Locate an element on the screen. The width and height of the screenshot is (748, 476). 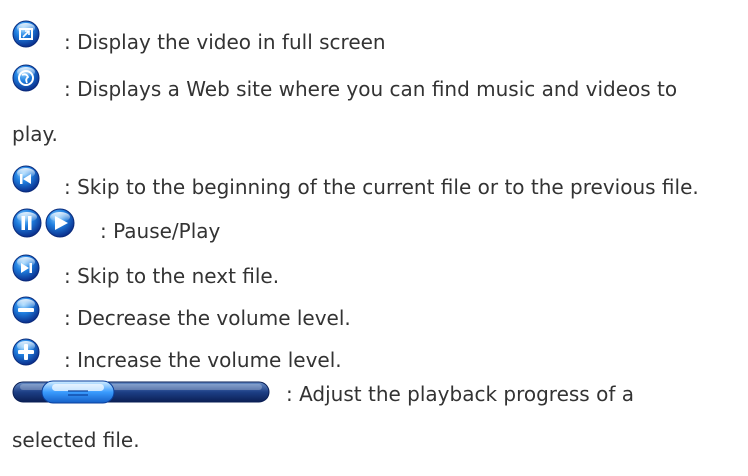
progress-slider-description-cont: selected file. is located at coordinates (76, 440).